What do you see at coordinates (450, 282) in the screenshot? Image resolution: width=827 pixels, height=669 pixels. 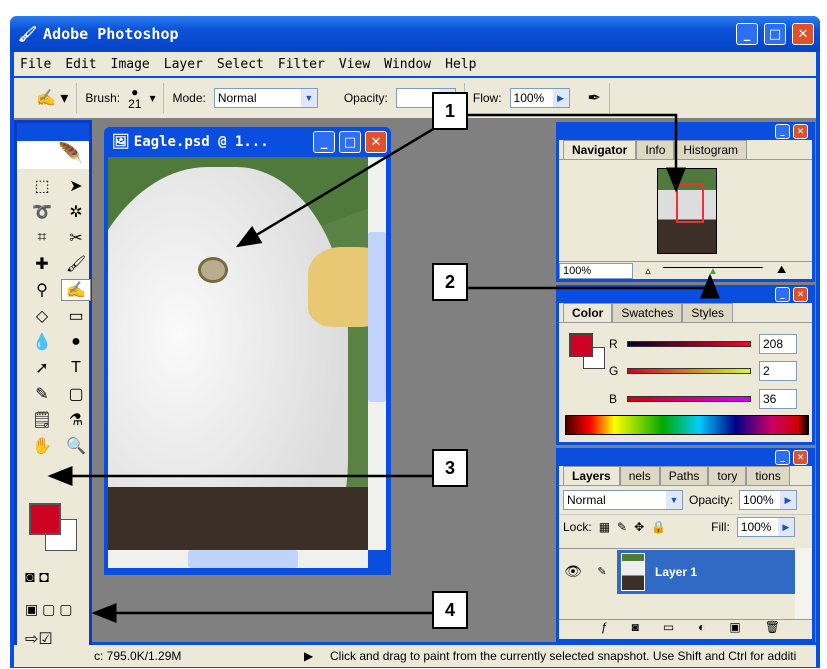 I see `callout-2: 2` at bounding box center [450, 282].